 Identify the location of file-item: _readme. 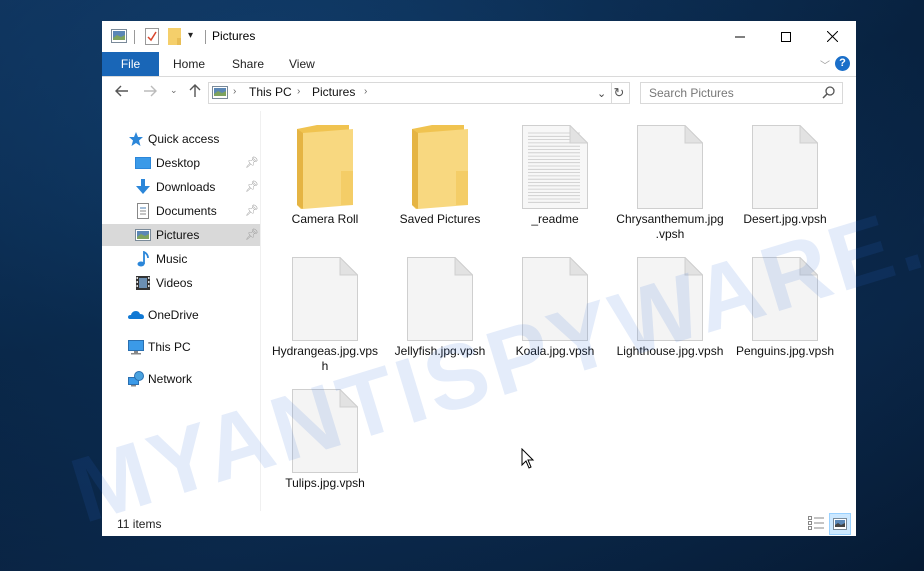
(555, 172).